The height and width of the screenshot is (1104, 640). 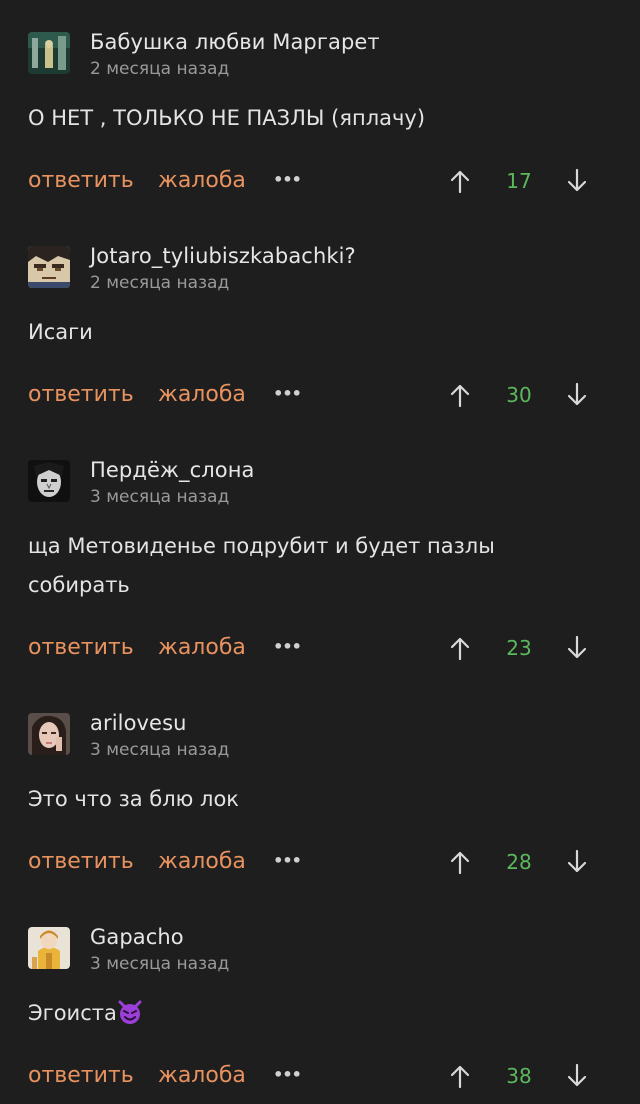 What do you see at coordinates (60, 332) in the screenshot?
I see `comment-text: Исаги` at bounding box center [60, 332].